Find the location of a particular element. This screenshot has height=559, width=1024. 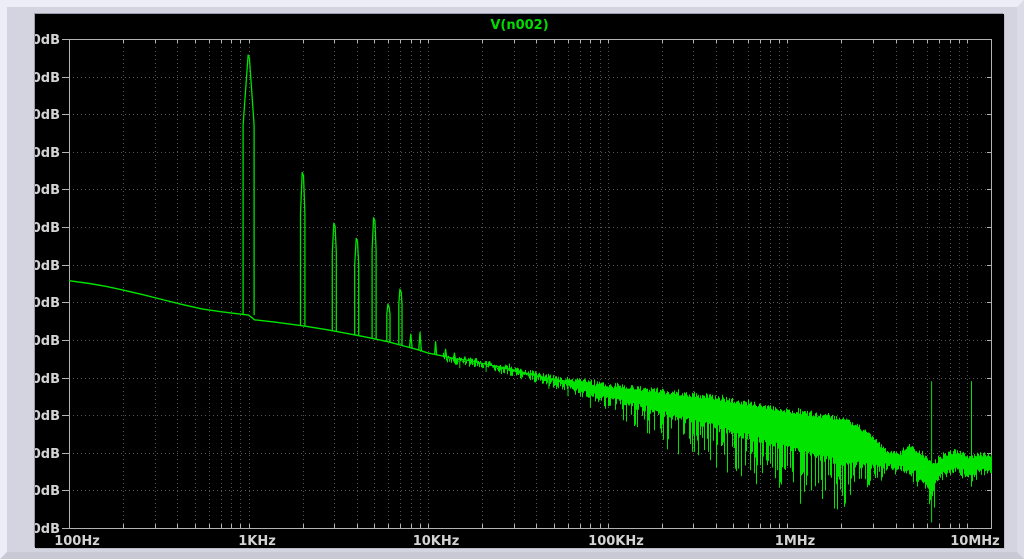

x-tick-label: 100Hz is located at coordinates (77, 541).